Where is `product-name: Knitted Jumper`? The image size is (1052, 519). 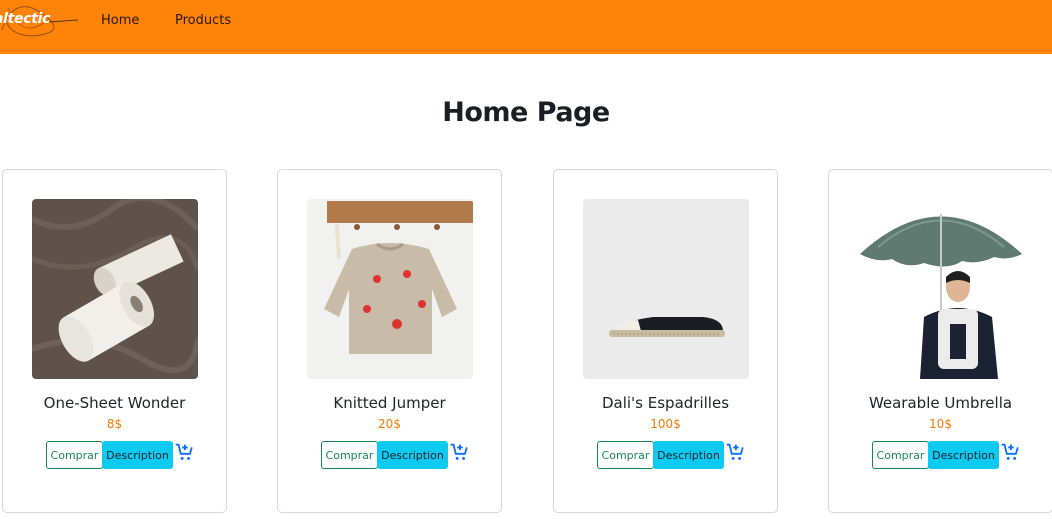
product-name: Knitted Jumper is located at coordinates (389, 403).